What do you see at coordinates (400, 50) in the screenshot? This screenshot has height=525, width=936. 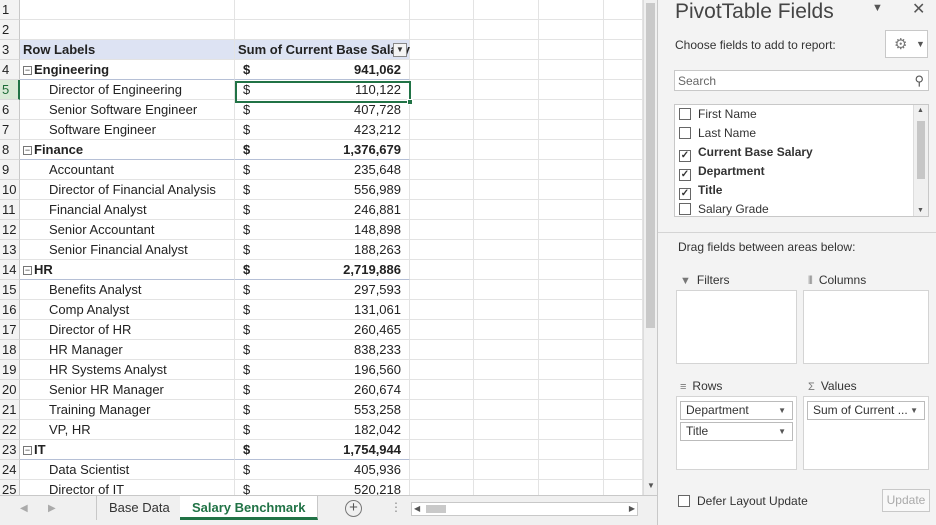 I see `filter-dropdown-icon: ▼` at bounding box center [400, 50].